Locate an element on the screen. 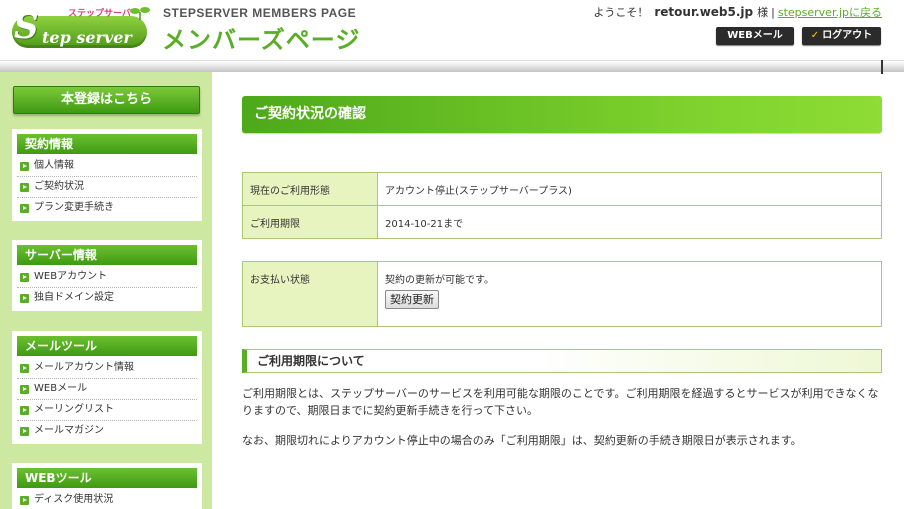 The image size is (904, 509). welcome-label: ようこそ！ is located at coordinates (621, 12).